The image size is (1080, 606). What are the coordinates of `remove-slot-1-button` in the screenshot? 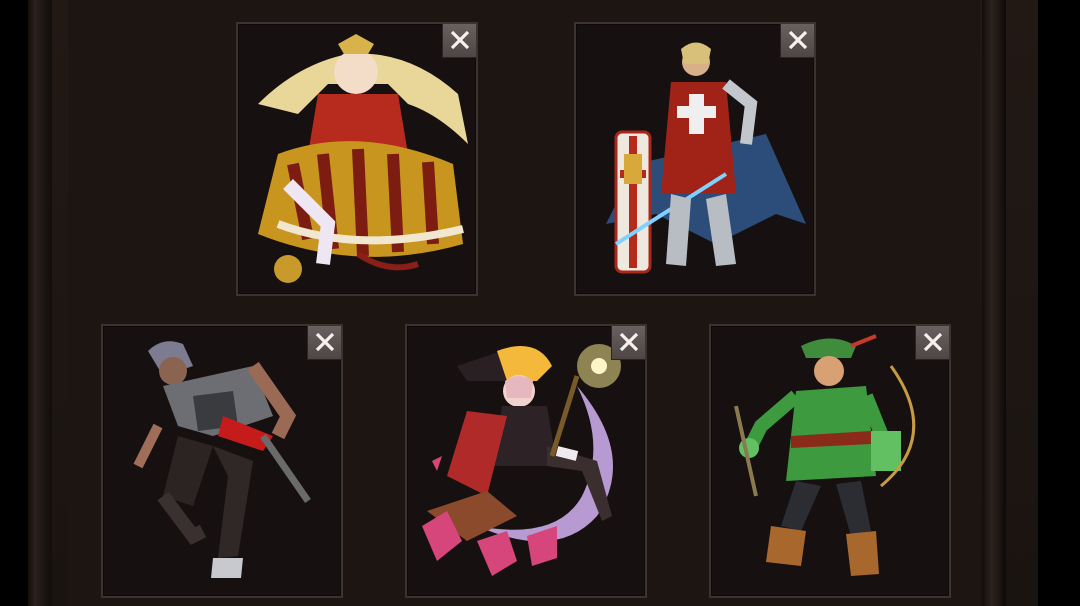 It's located at (459, 41).